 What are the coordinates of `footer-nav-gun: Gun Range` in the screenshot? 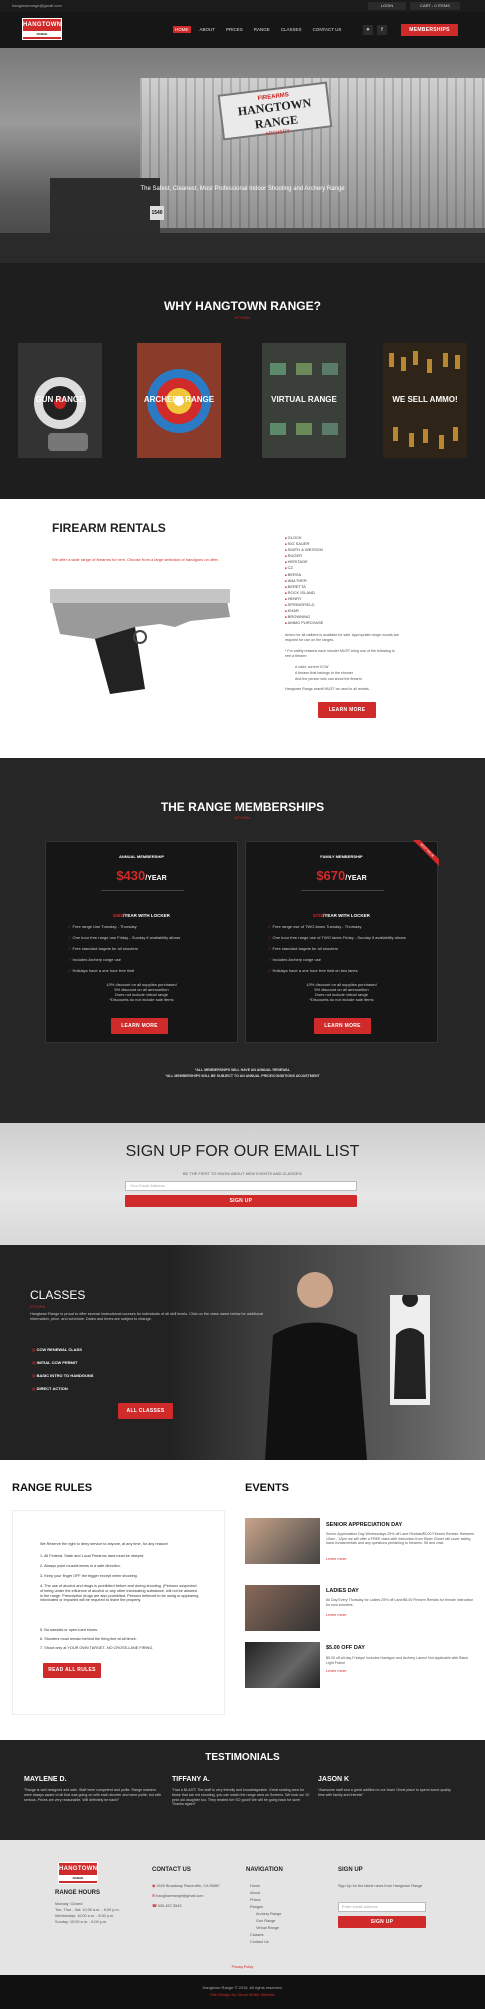 It's located at (265, 1921).